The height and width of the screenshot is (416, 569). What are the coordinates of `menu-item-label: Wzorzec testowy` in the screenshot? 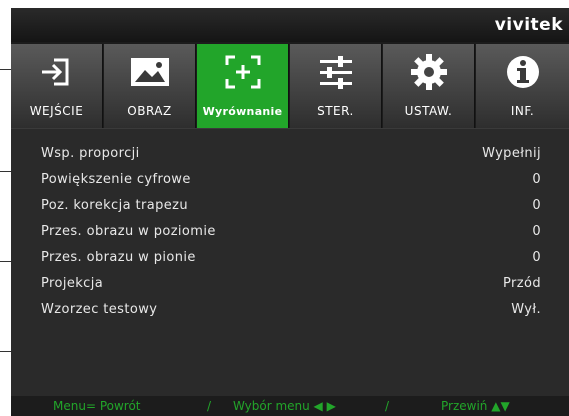 It's located at (99, 309).